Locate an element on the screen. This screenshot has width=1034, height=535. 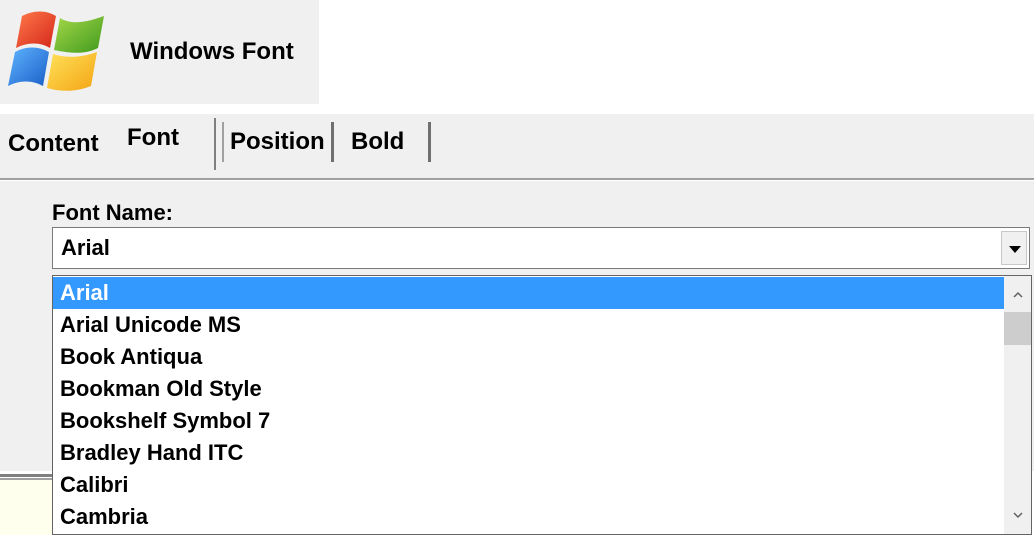
dropdown-button is located at coordinates (1014, 248).